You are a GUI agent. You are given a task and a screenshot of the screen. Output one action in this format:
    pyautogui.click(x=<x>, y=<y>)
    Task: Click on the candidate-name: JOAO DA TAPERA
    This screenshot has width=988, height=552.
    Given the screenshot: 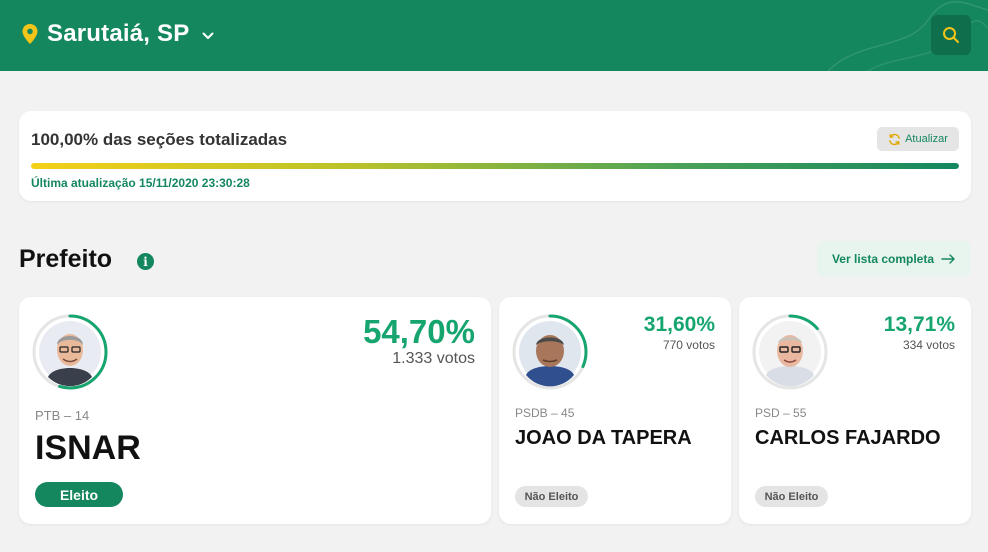 What is the action you would take?
    pyautogui.click(x=603, y=438)
    